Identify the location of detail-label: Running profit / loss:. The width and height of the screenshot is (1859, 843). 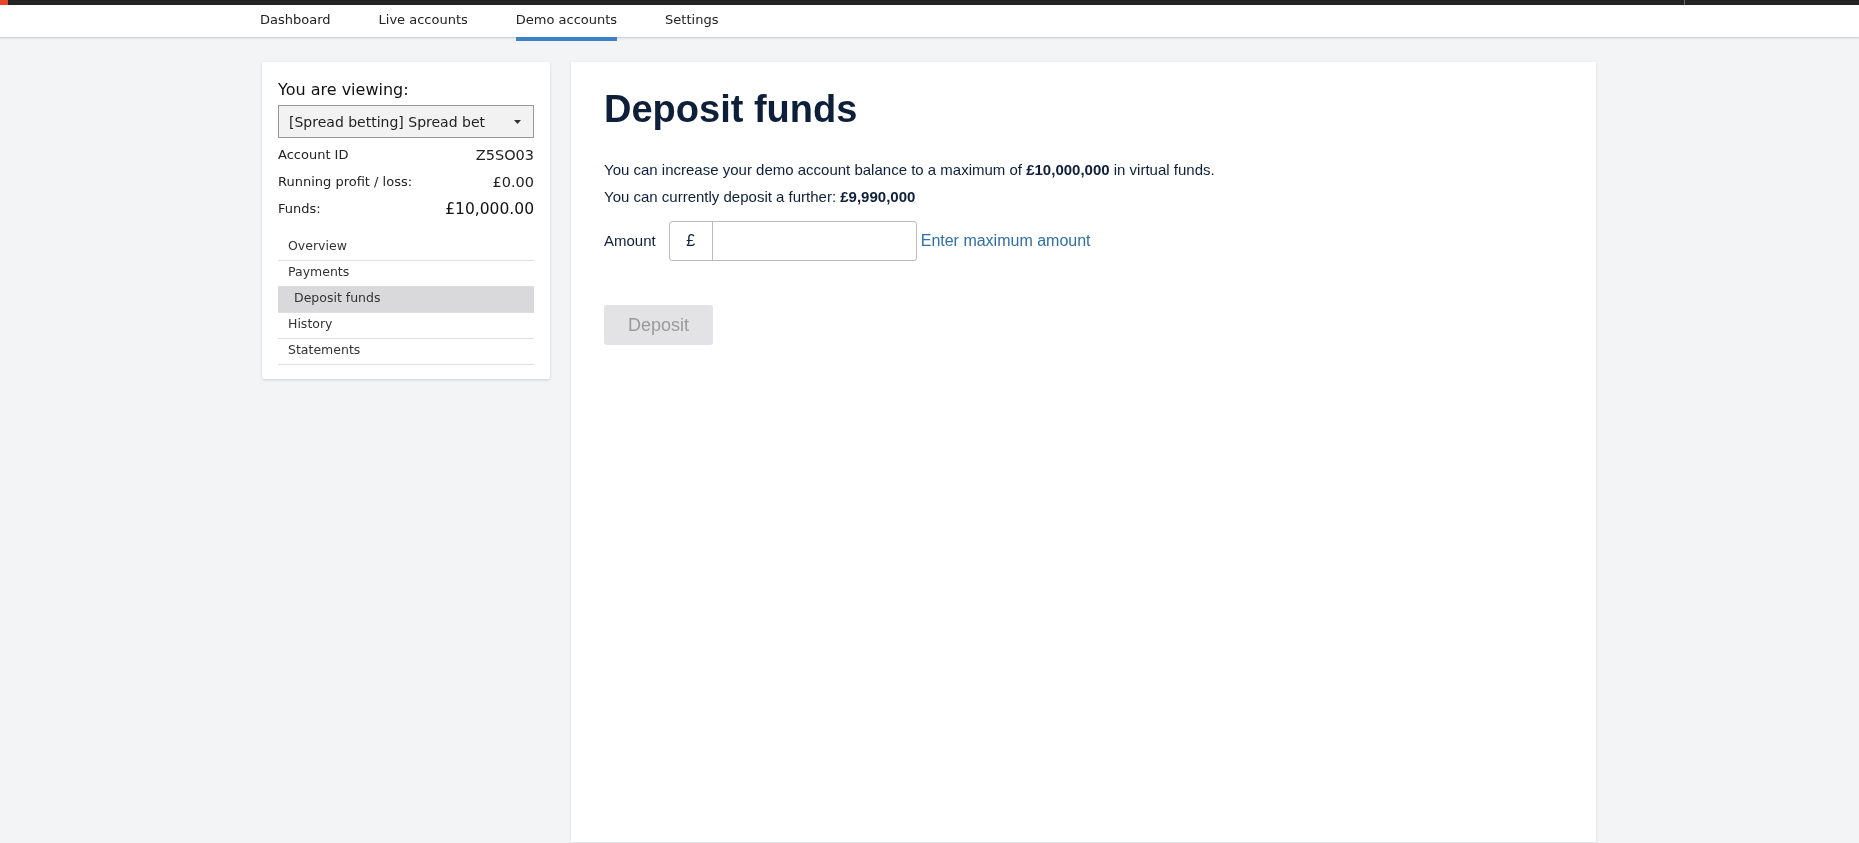
(345, 181).